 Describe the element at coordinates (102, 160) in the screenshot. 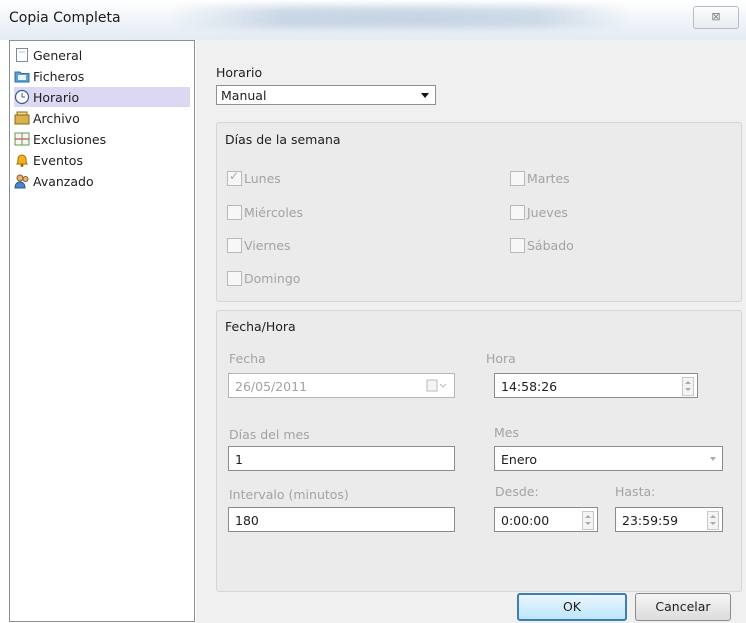

I see `sidebar-item-eventos: Eventos` at that location.